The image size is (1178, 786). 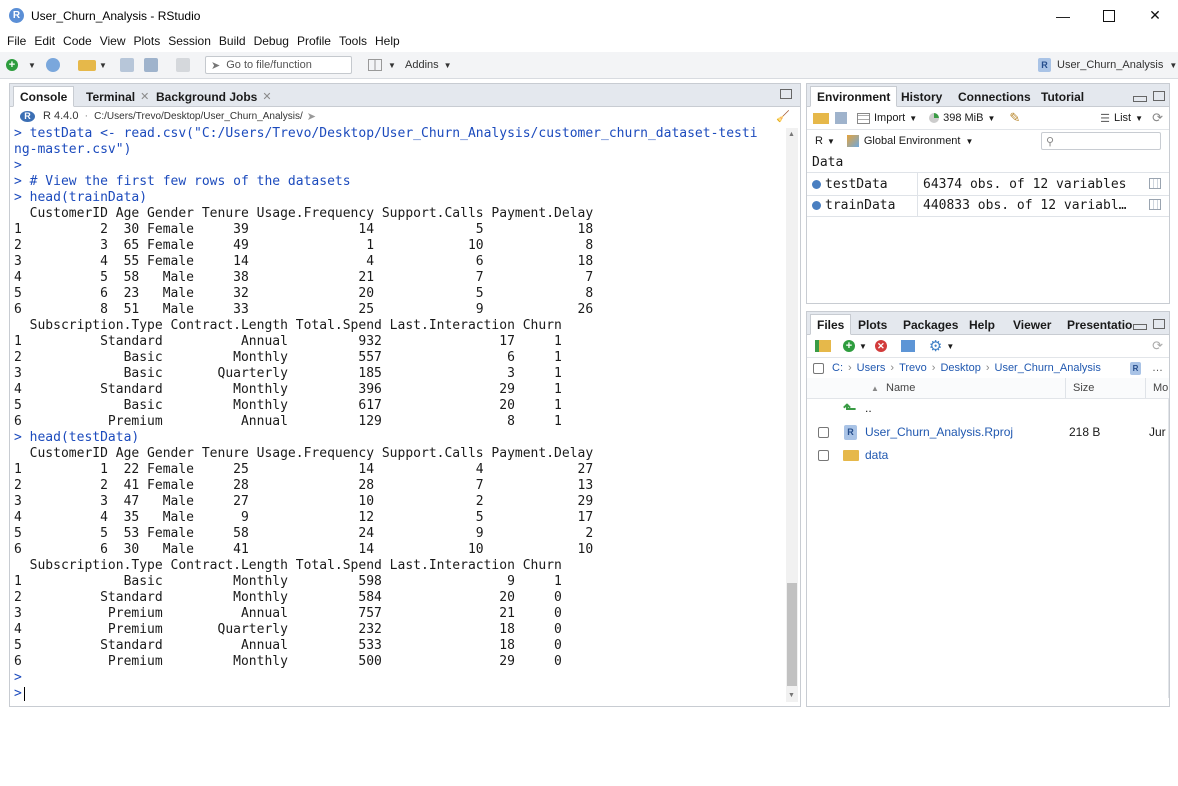 What do you see at coordinates (783, 116) in the screenshot?
I see `clear-console-icon: 🧹` at bounding box center [783, 116].